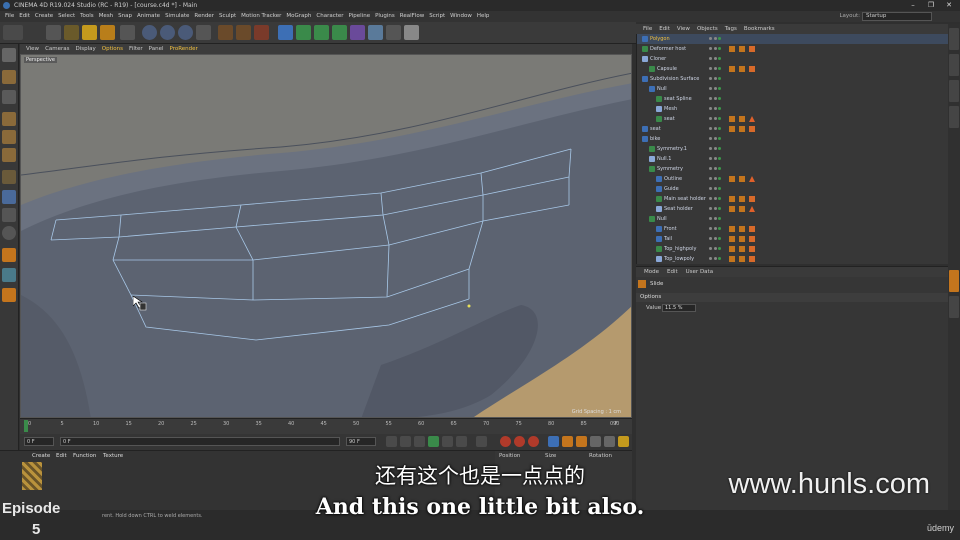 This screenshot has height=540, width=960. Describe the element at coordinates (913, 5) in the screenshot. I see `minimize-icon: –` at that location.